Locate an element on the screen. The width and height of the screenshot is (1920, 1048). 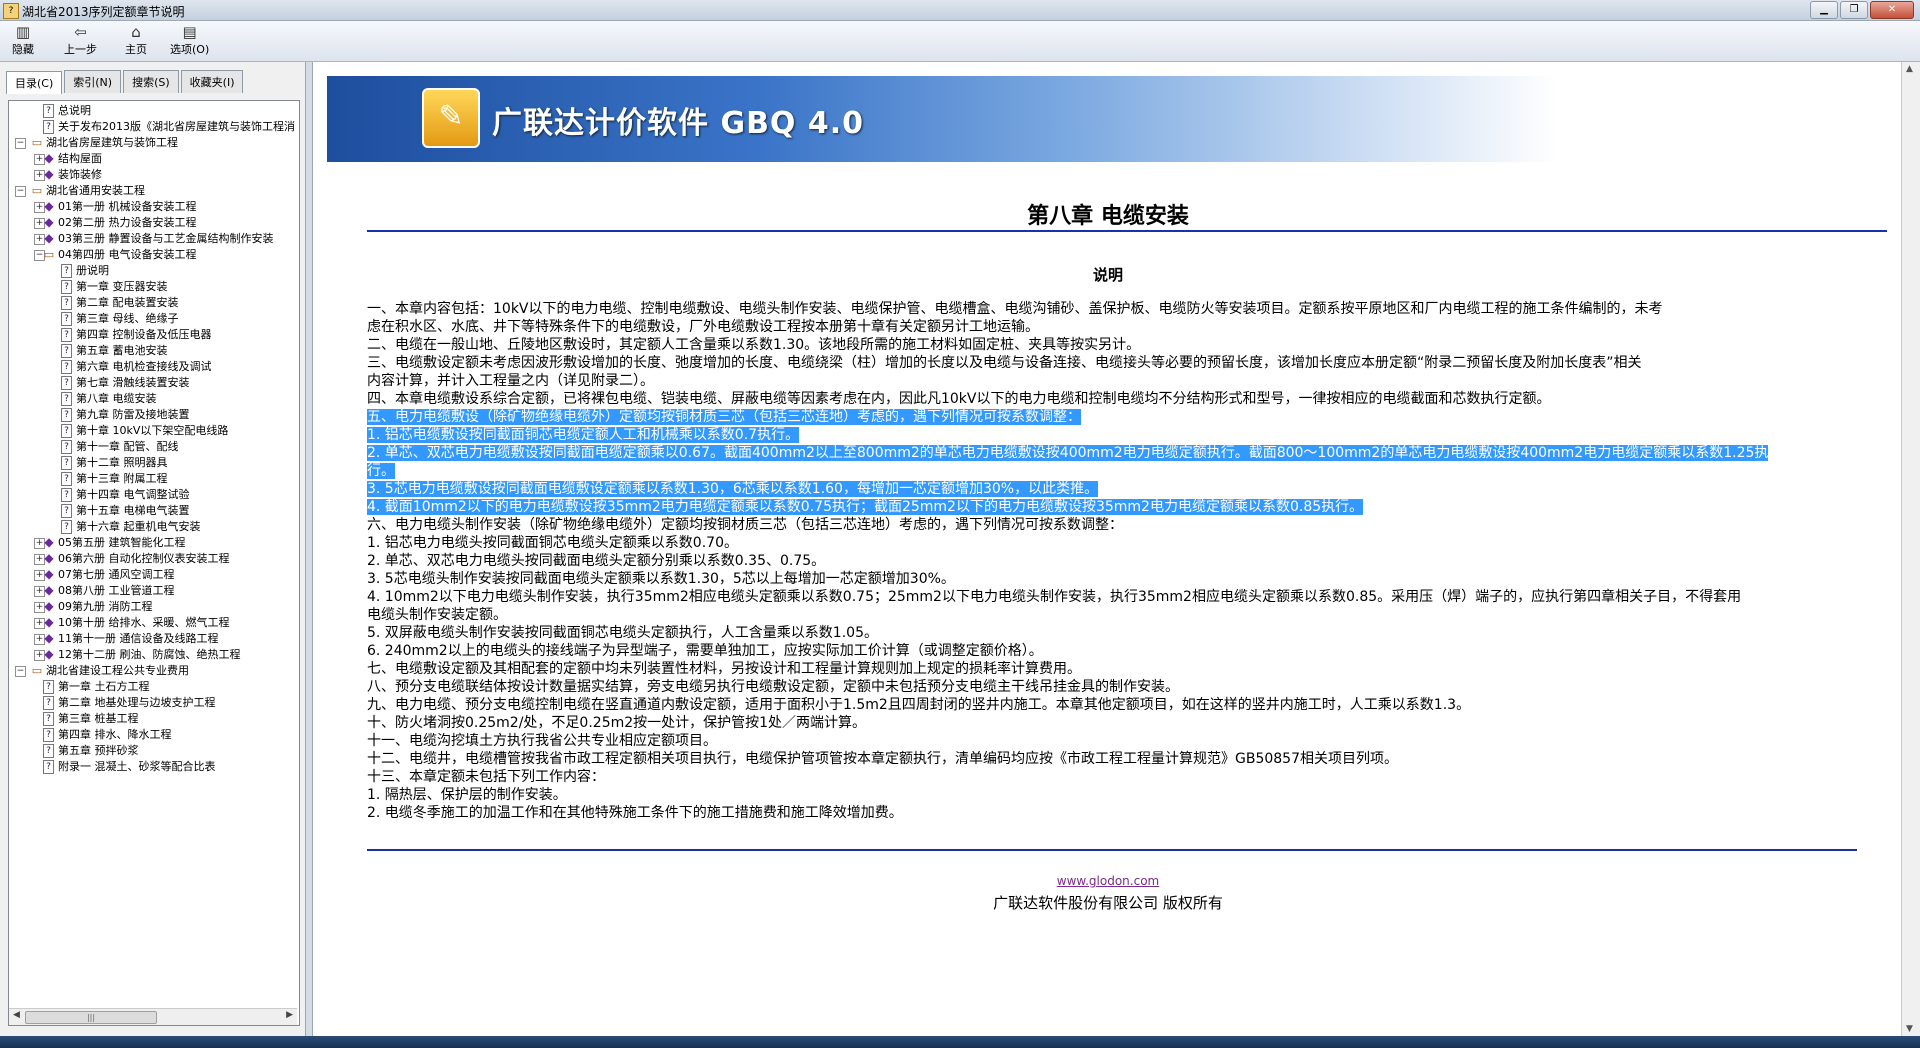
tree-item: + ◆ 08第八册 工业管道工程 is located at coordinates (153, 591).